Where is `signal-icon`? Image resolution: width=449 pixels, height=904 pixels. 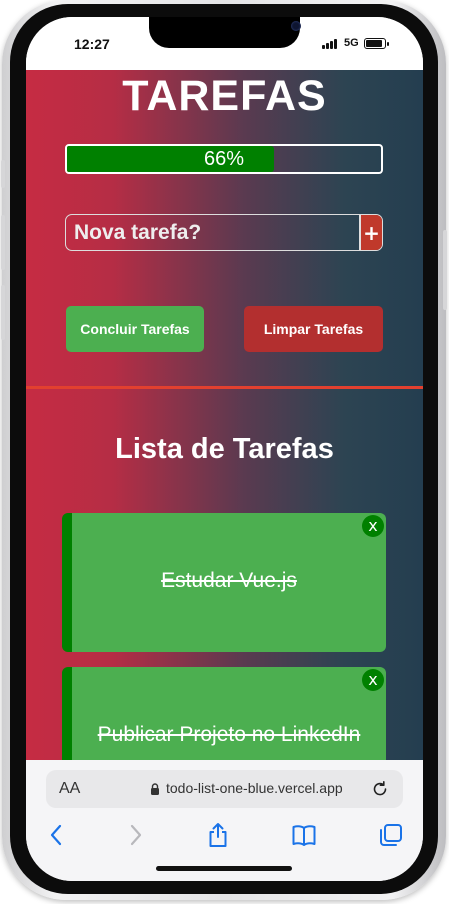
signal-icon is located at coordinates (331, 44).